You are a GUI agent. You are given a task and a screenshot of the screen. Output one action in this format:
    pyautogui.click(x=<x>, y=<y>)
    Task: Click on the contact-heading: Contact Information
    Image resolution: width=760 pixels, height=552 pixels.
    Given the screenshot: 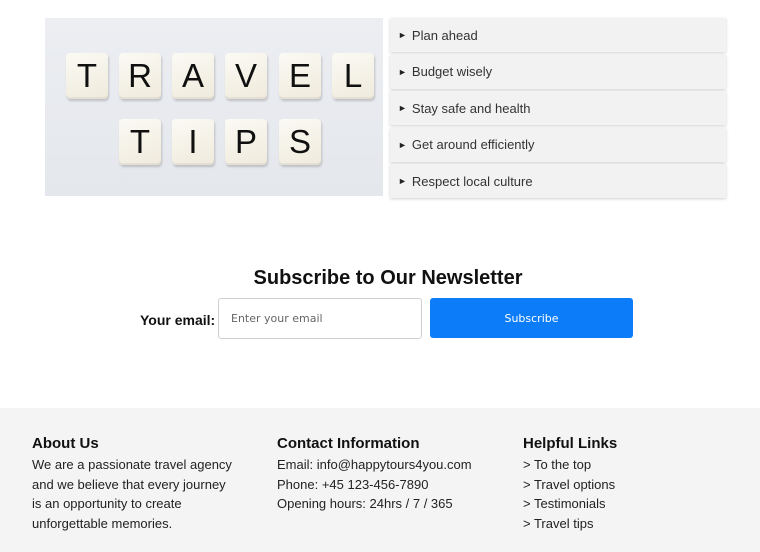 What is the action you would take?
    pyautogui.click(x=348, y=443)
    